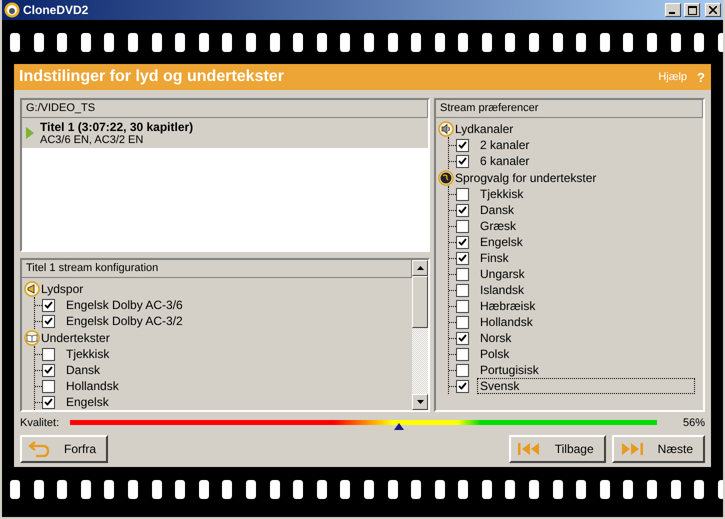 The height and width of the screenshot is (519, 725). Describe the element at coordinates (39, 449) in the screenshot. I see `return-arrow-icon` at that location.